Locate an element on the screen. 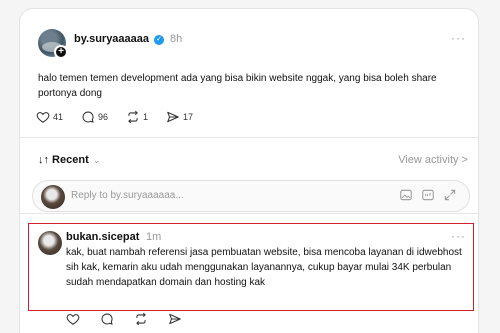 This screenshot has height=333, width=500. sort-label: ↓↑ Recent is located at coordinates (63, 160).